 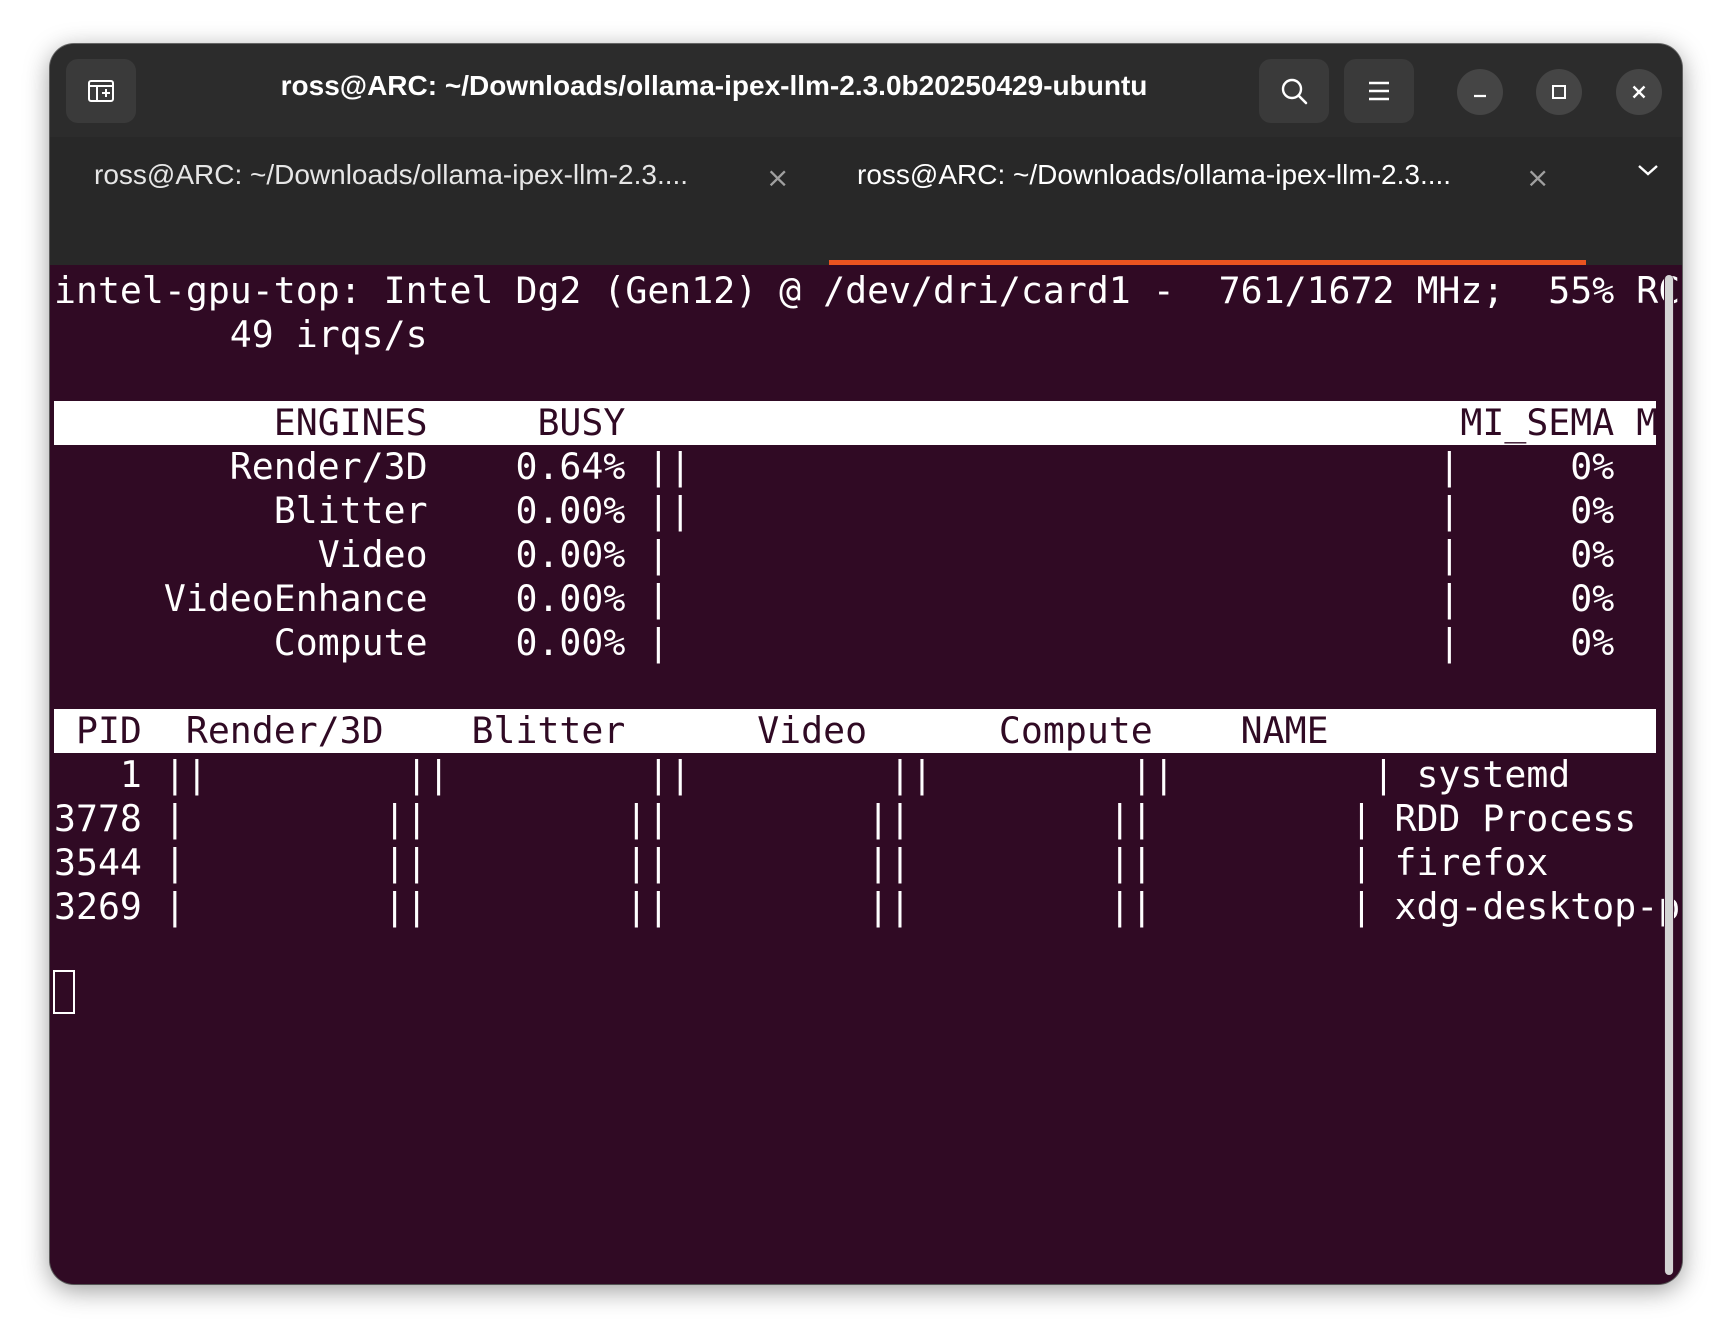 What do you see at coordinates (64, 992) in the screenshot?
I see `text-cursor` at bounding box center [64, 992].